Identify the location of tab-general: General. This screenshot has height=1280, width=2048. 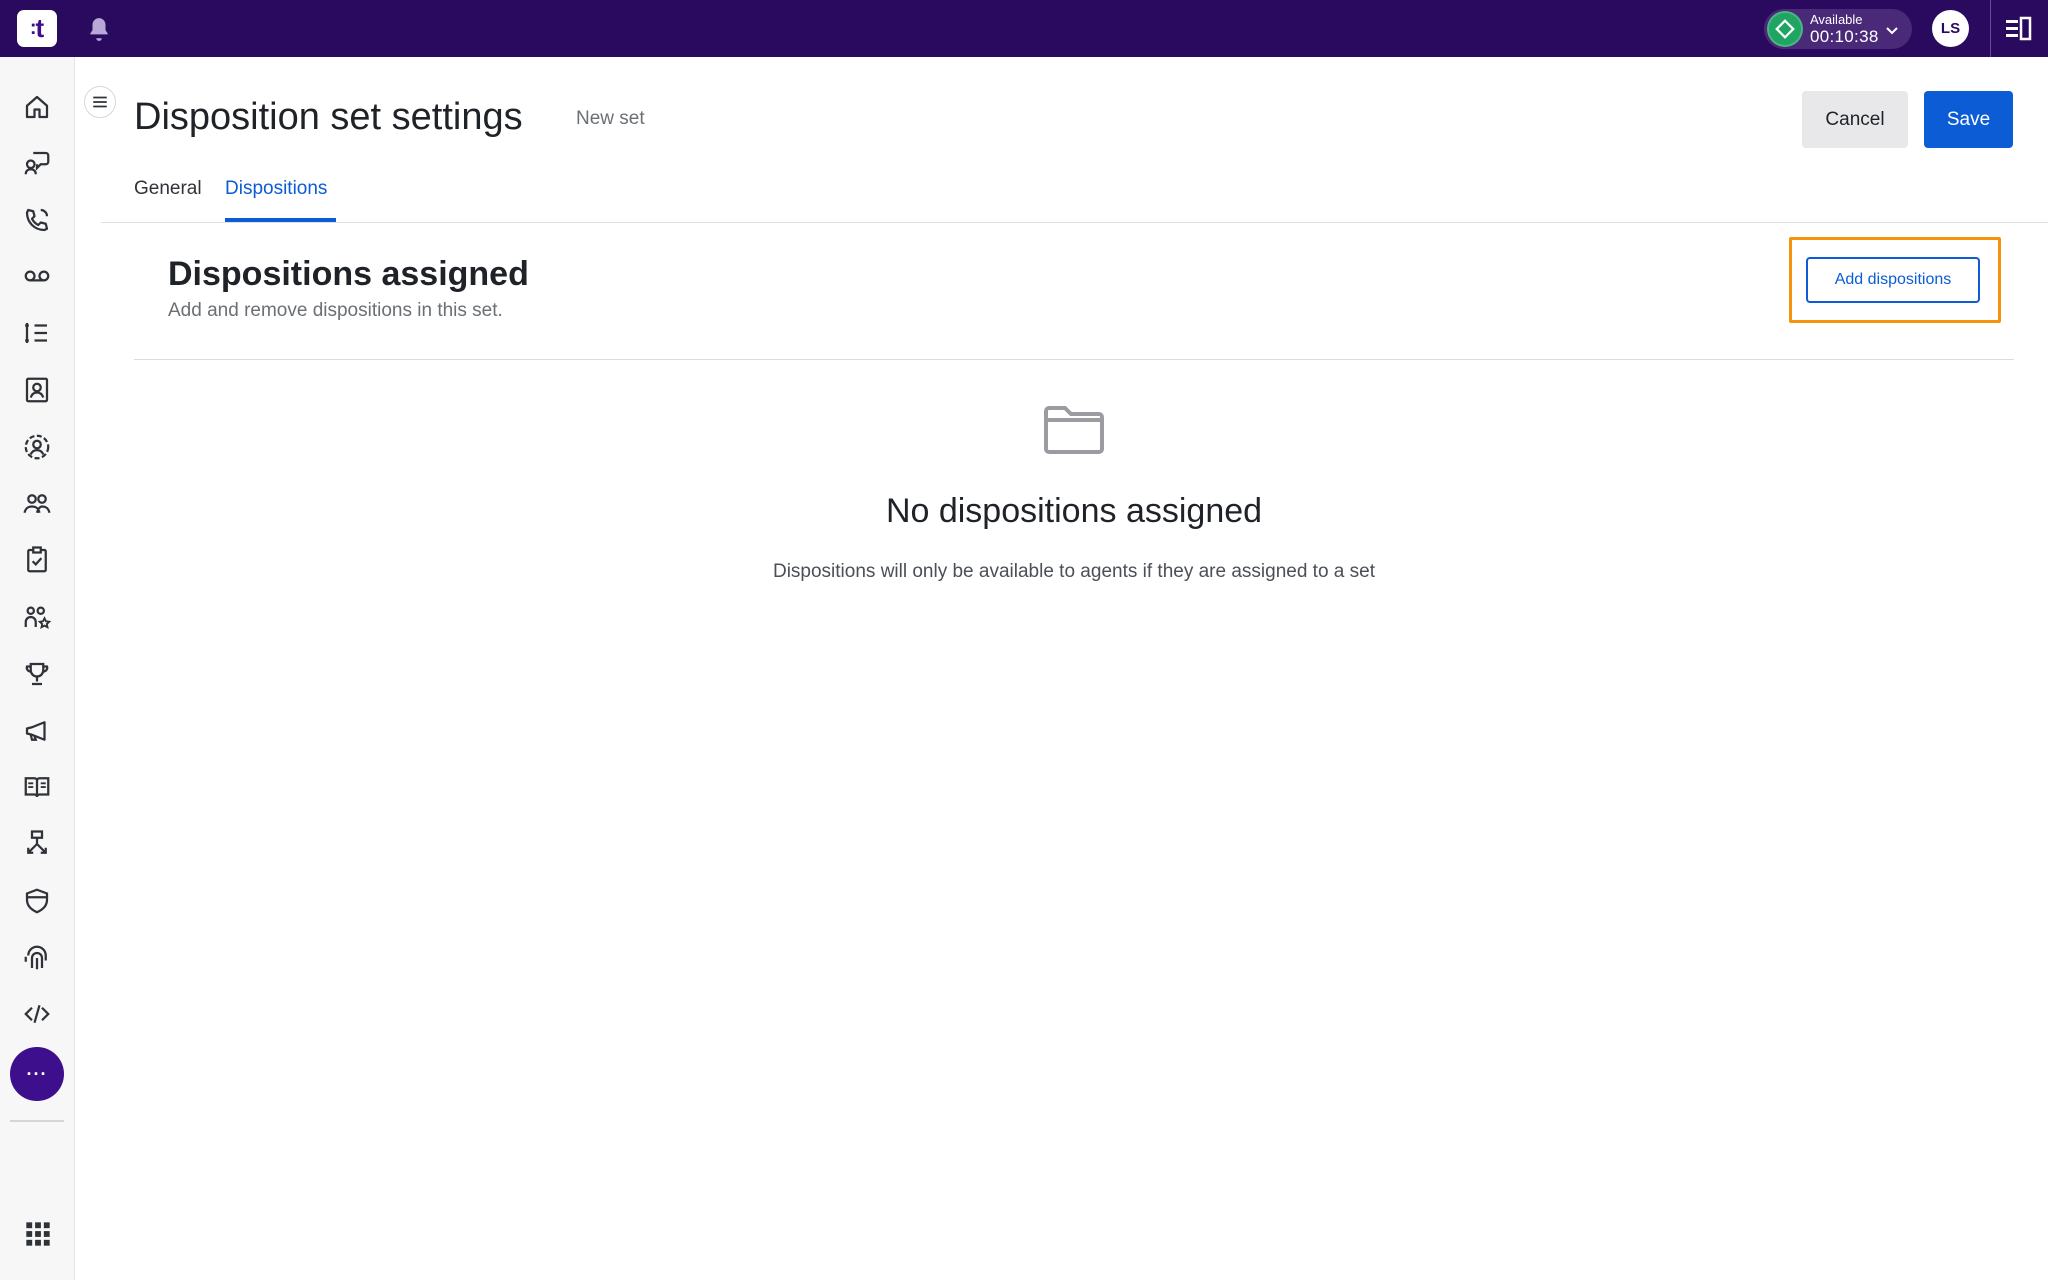
(168, 200).